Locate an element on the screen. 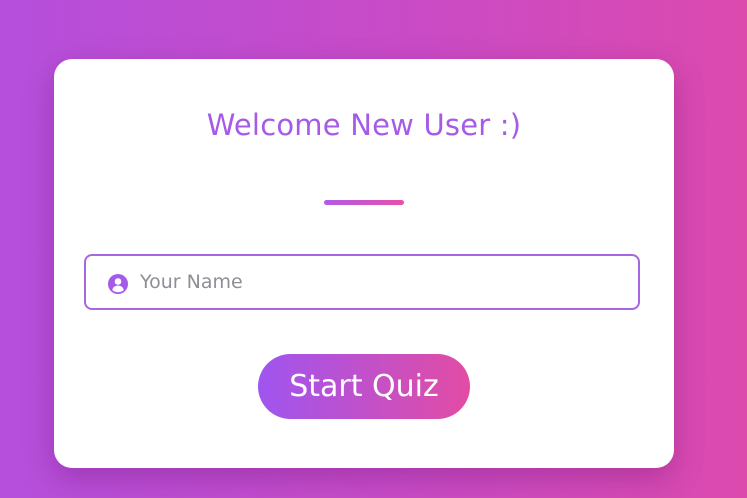 The height and width of the screenshot is (498, 747). welcome-title: Welcome New User :) is located at coordinates (364, 125).